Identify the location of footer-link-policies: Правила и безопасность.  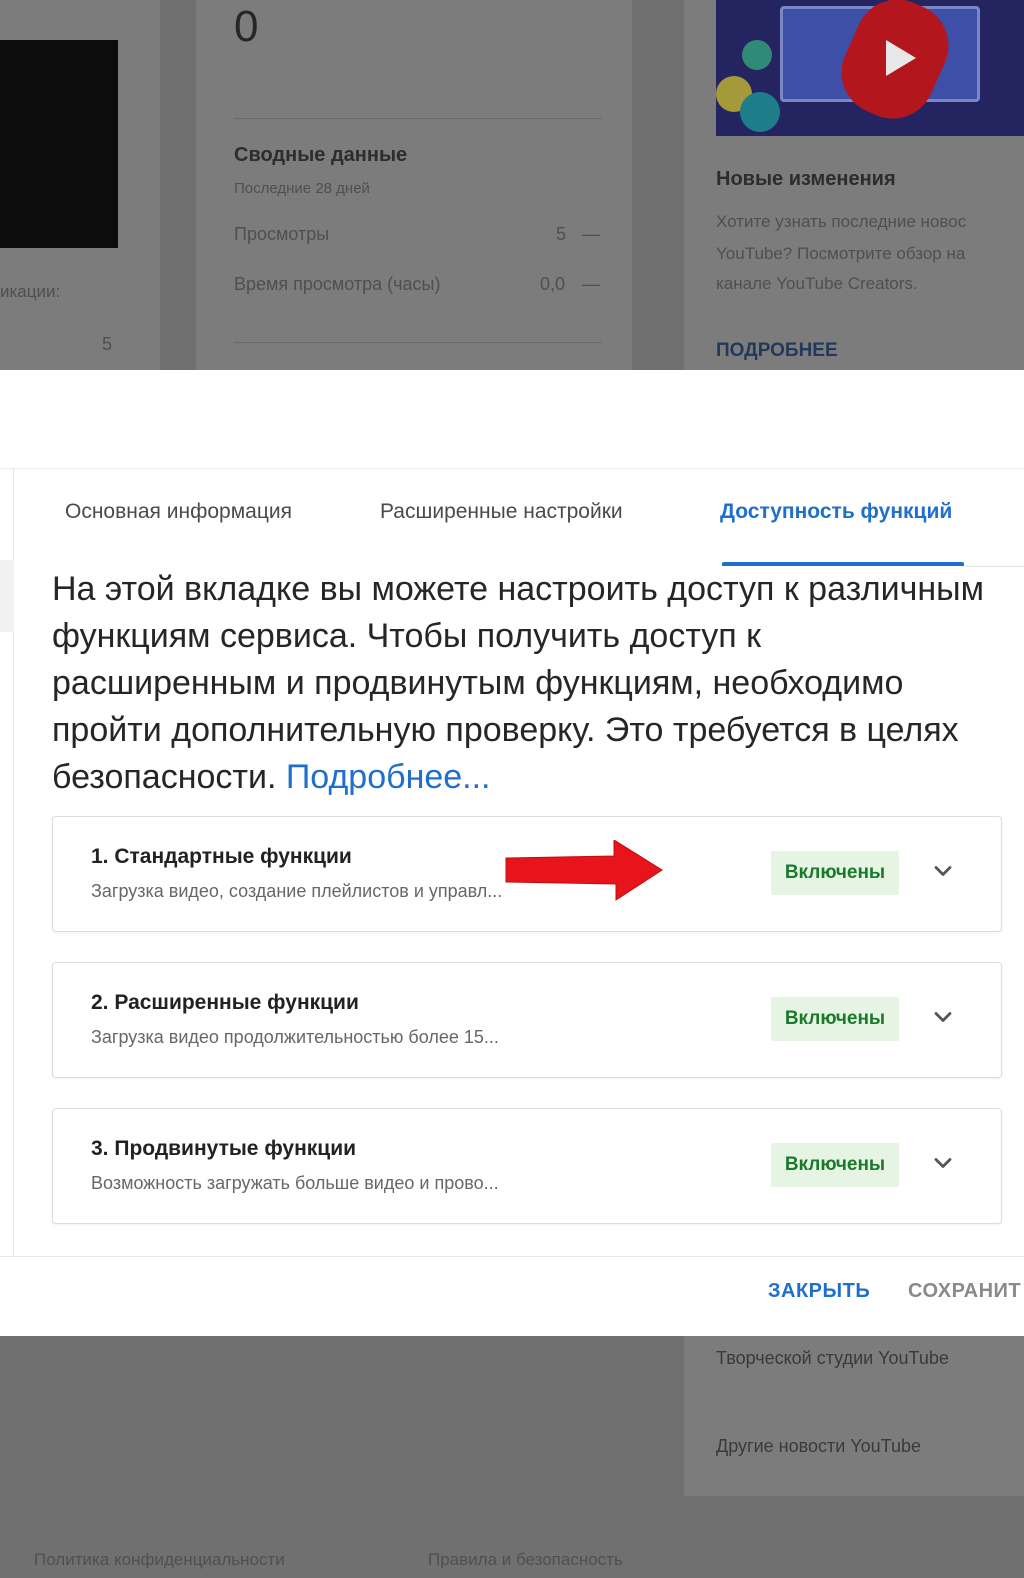
(525, 1560).